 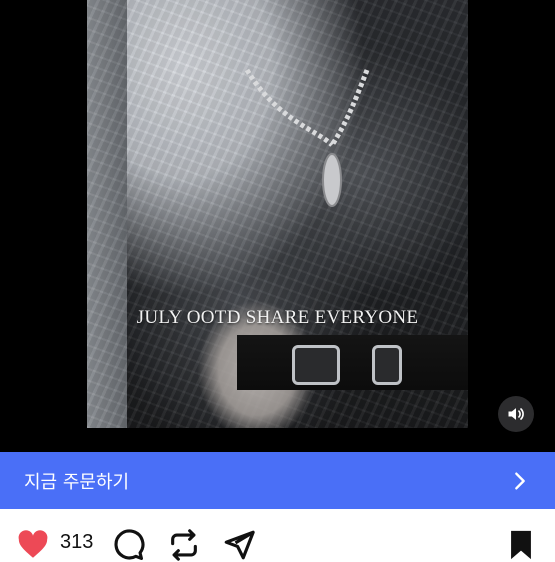 I want to click on order-now-label: 지금 주문하기, so click(x=77, y=482).